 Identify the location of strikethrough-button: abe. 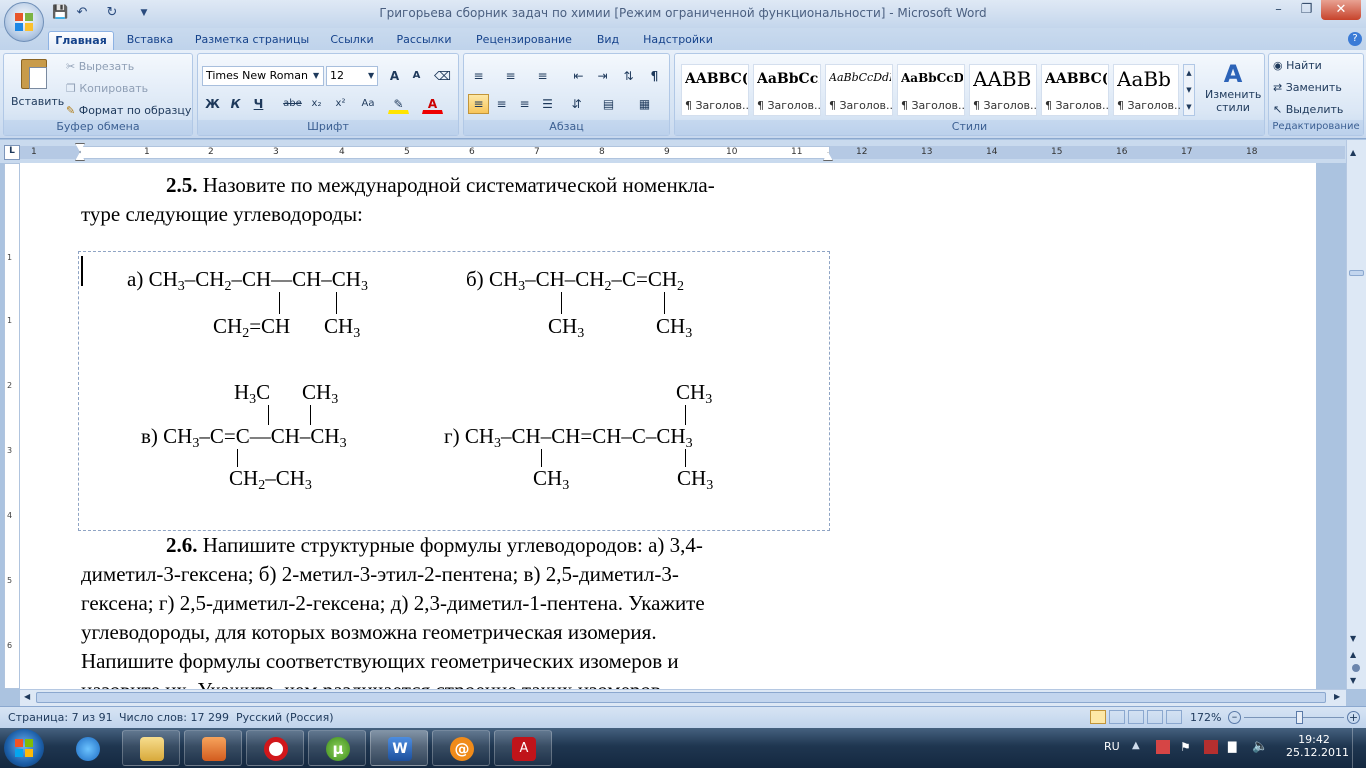
(292, 104).